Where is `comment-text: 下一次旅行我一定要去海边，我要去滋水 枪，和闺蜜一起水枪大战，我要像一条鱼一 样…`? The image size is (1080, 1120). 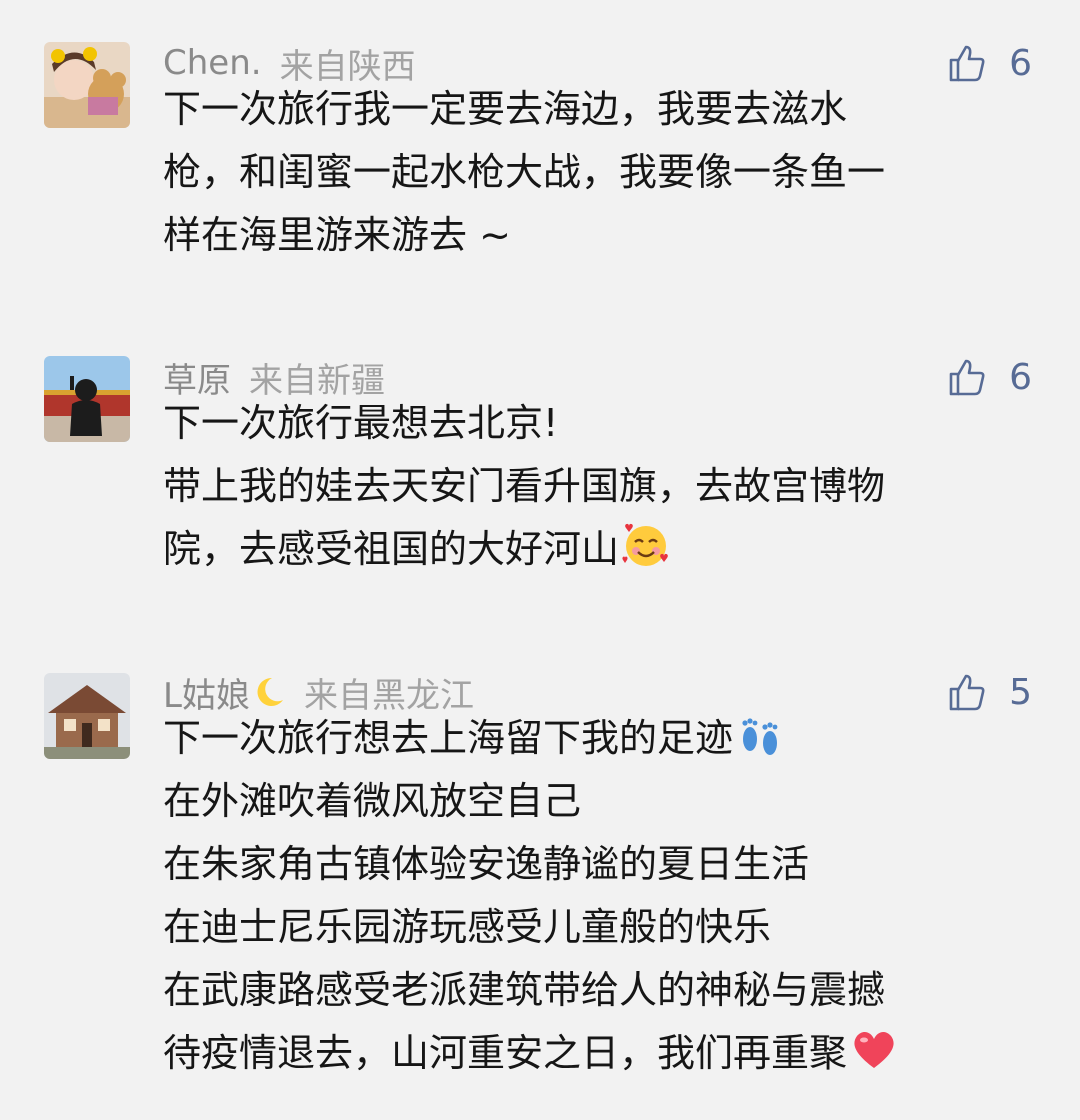 comment-text: 下一次旅行我一定要去海边，我要去滋水 枪，和闺蜜一起水枪大战，我要像一条鱼一 样… is located at coordinates (603, 172).